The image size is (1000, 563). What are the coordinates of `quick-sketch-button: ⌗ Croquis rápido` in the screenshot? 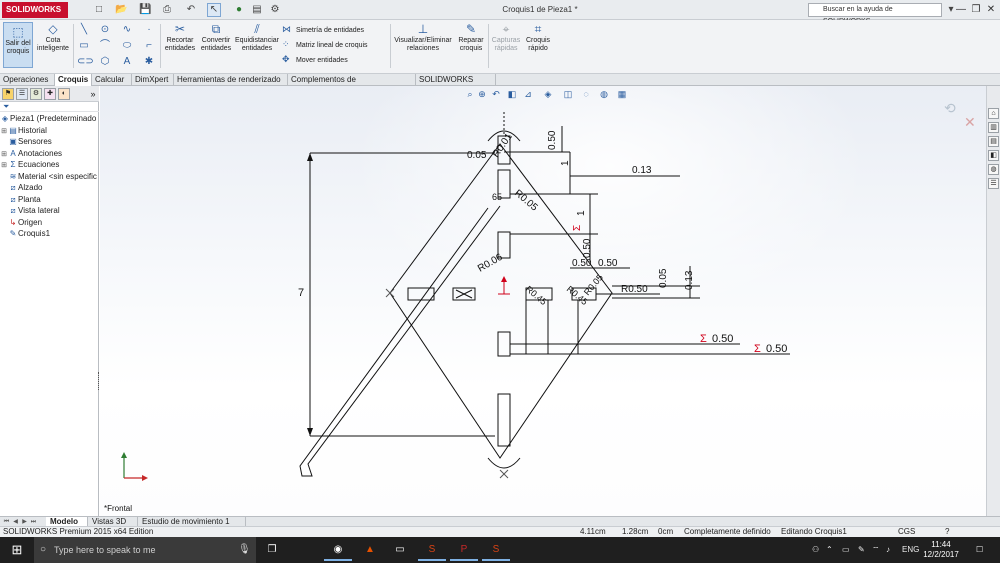 It's located at (538, 37).